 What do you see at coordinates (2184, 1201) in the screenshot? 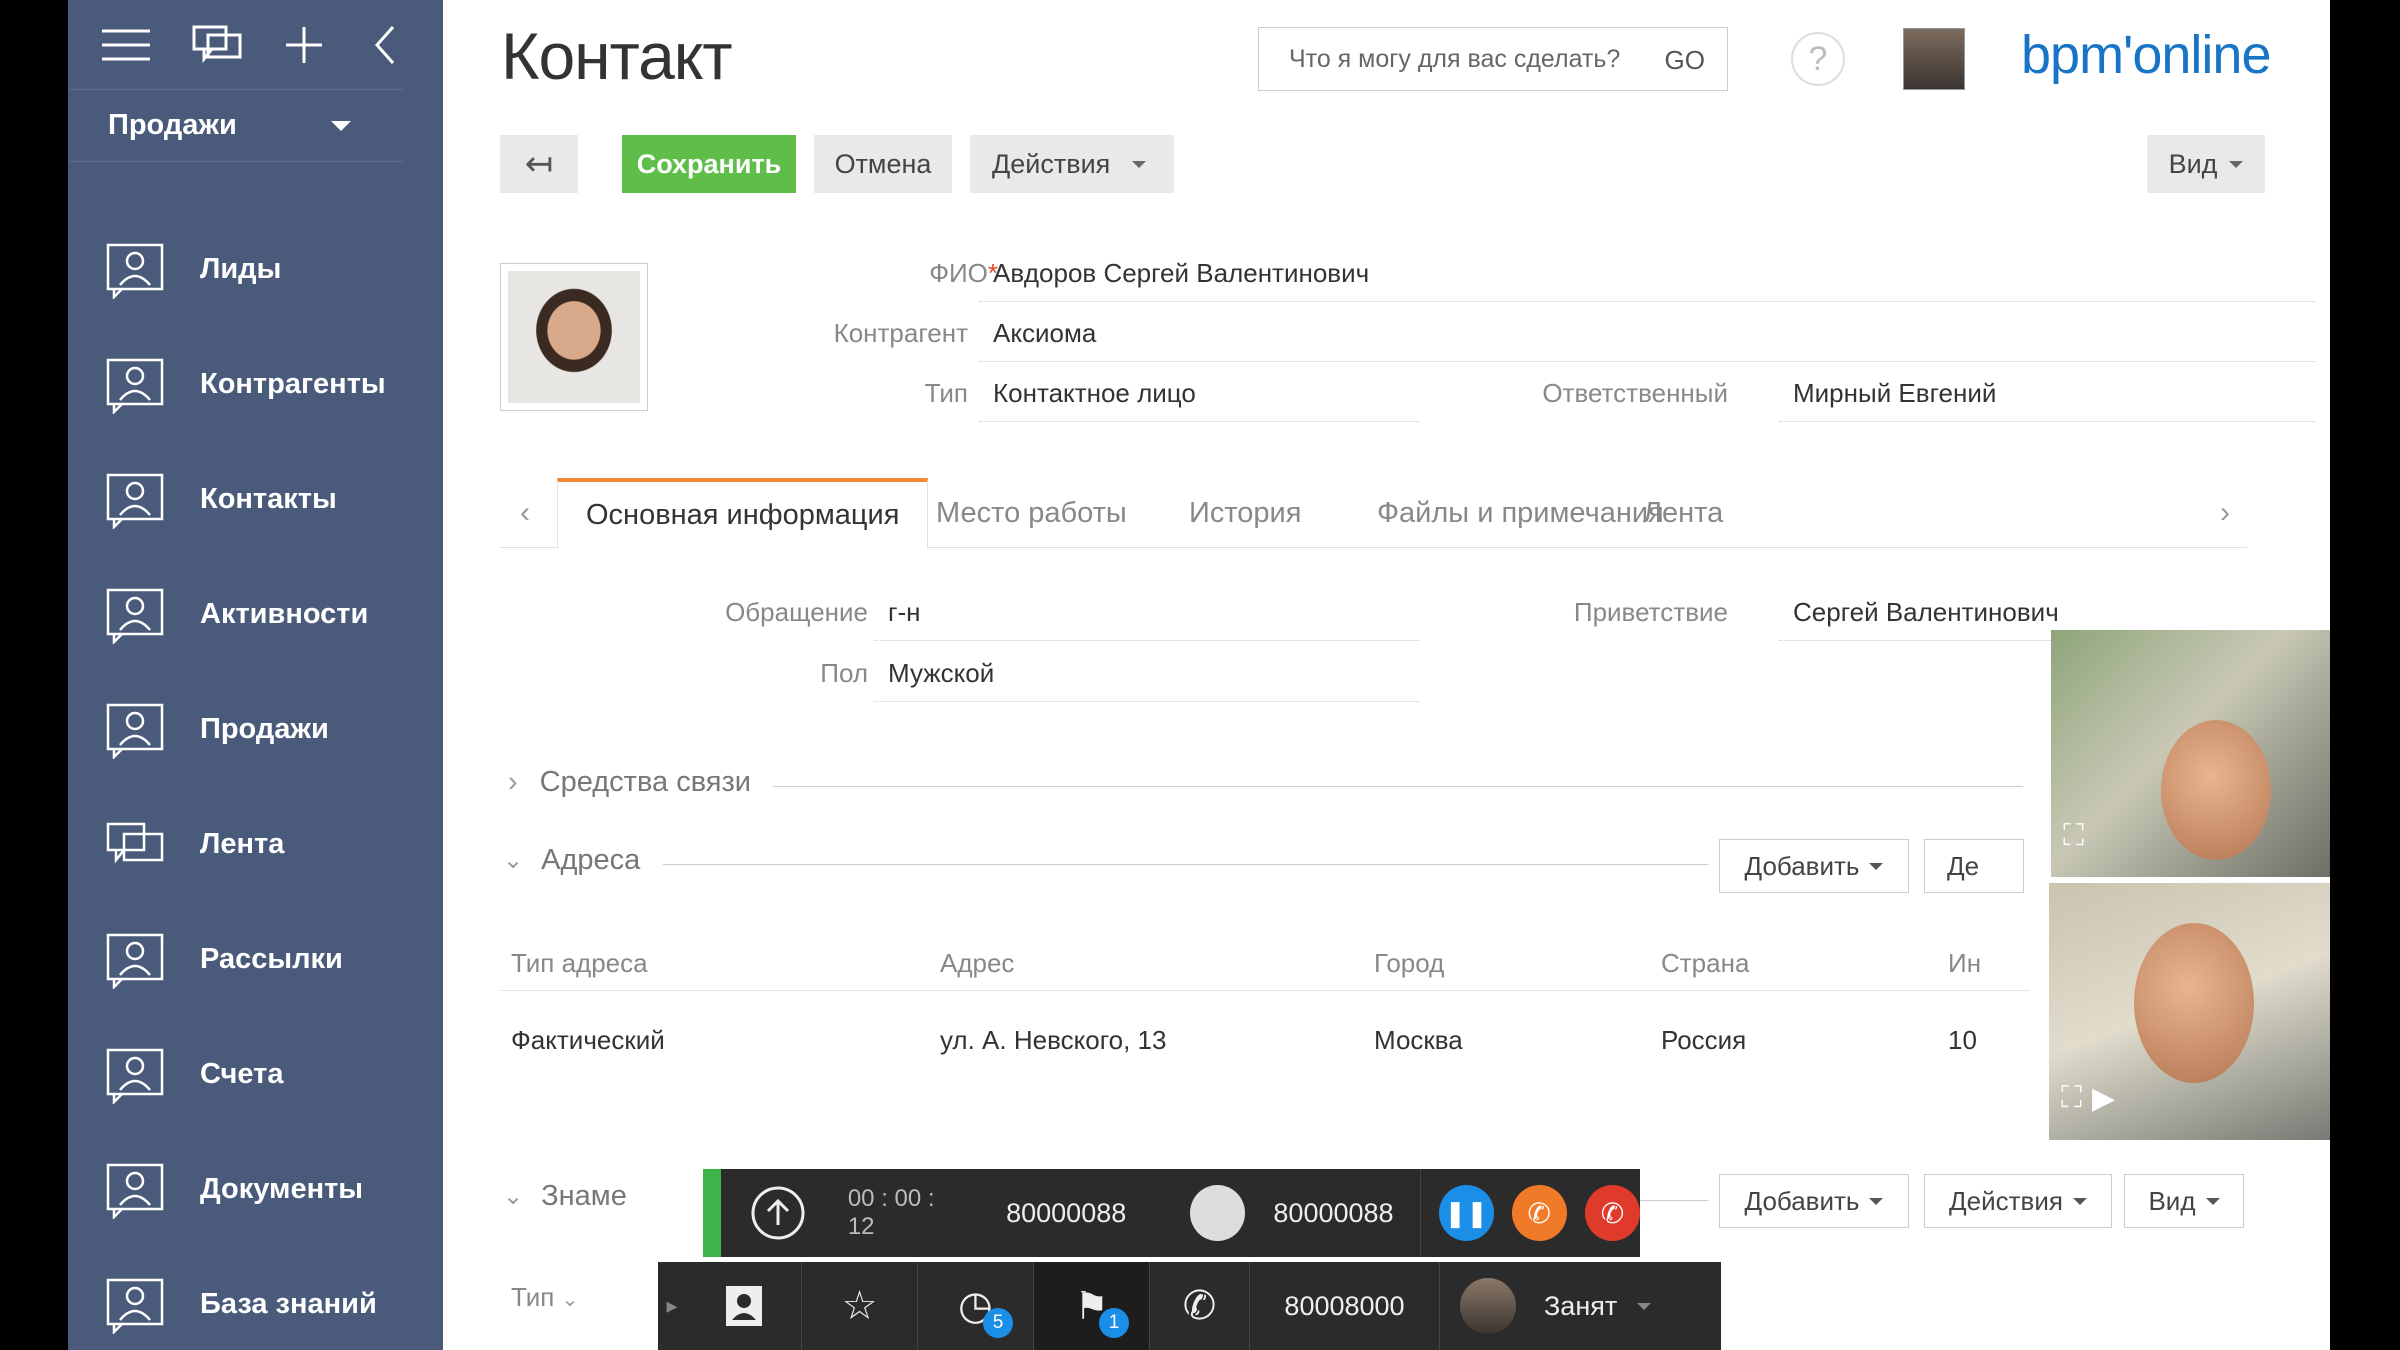
I see `anniversary-view-button: Вид` at bounding box center [2184, 1201].